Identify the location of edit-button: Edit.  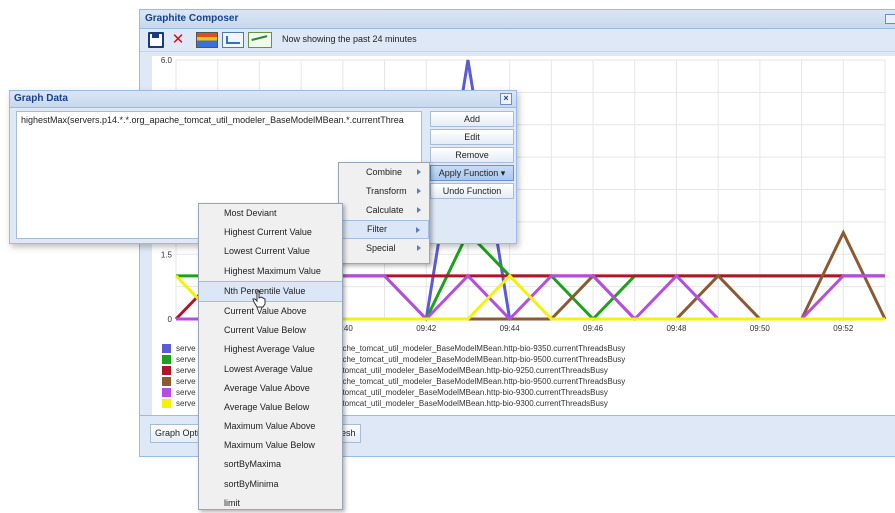
(472, 137).